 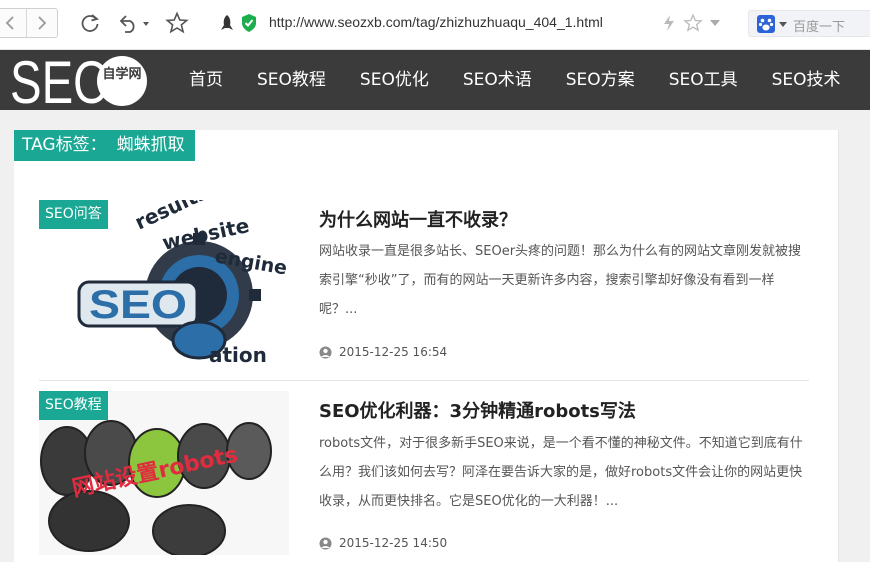 I want to click on secure-indicator, so click(x=249, y=23).